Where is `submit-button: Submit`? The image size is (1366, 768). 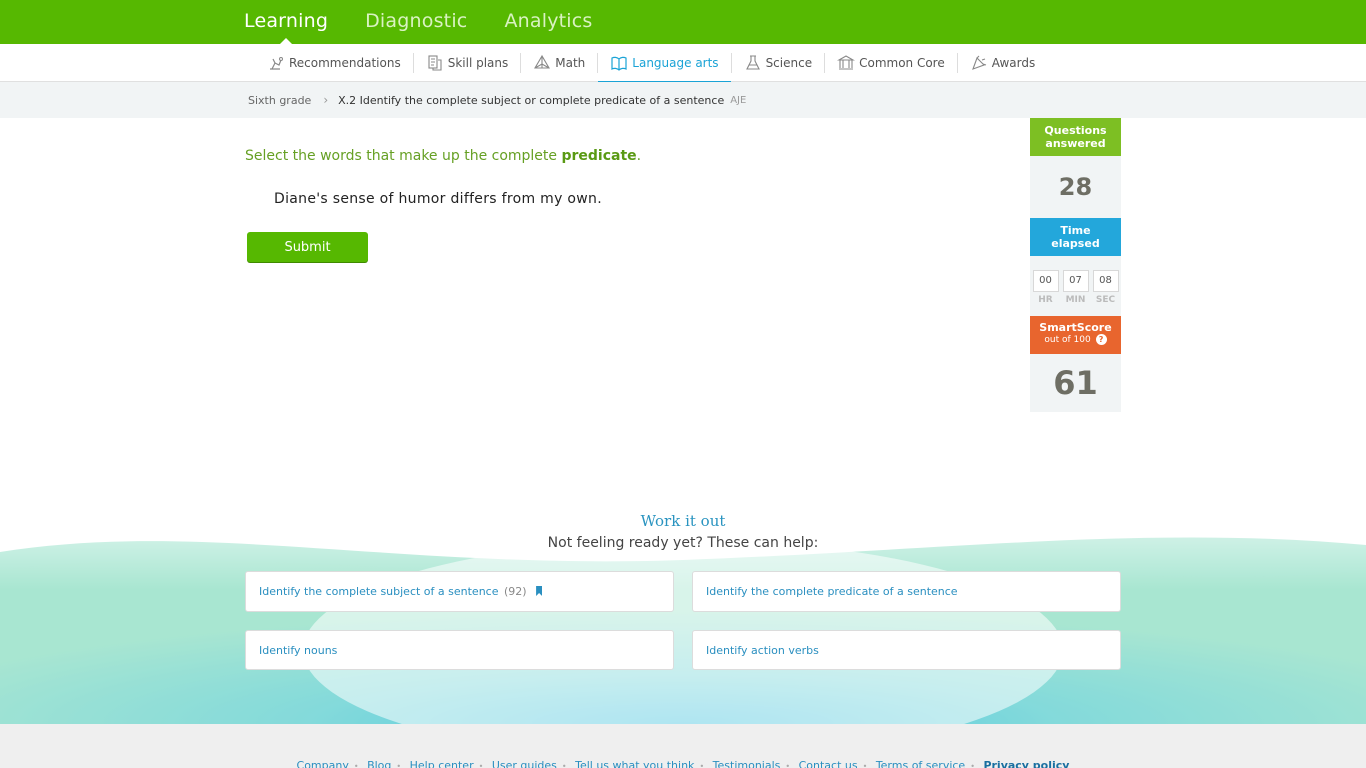
submit-button: Submit is located at coordinates (307, 247).